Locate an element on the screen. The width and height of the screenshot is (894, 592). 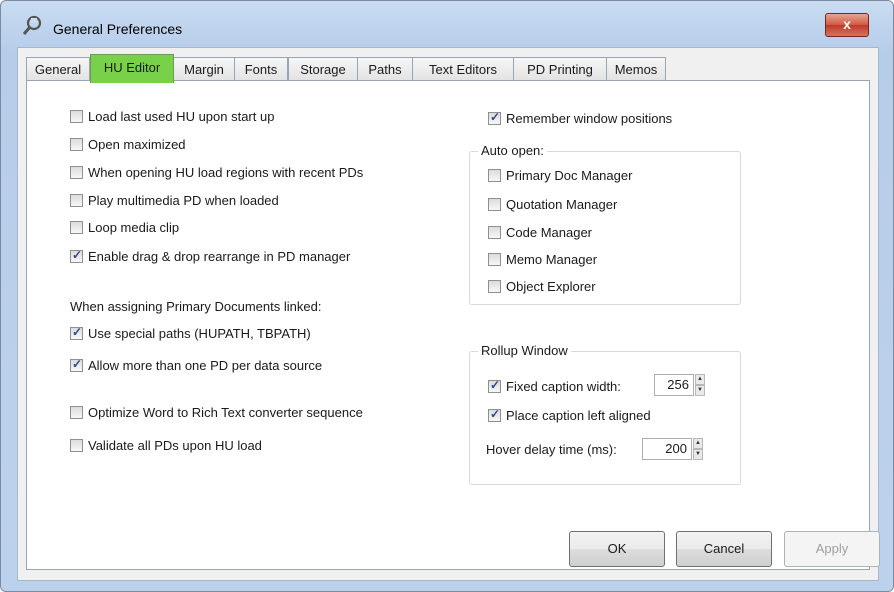
tab-margin: Margin is located at coordinates (204, 69).